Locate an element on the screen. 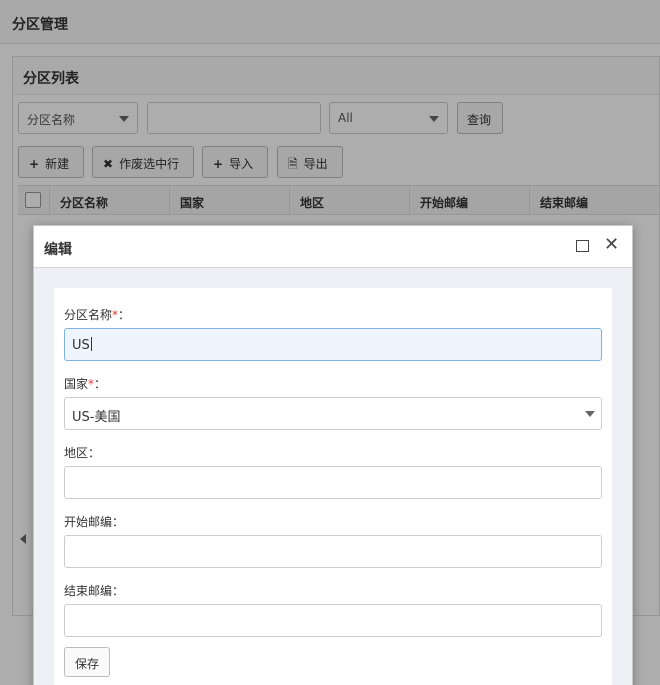  name-label: 分区名称*： is located at coordinates (333, 314).